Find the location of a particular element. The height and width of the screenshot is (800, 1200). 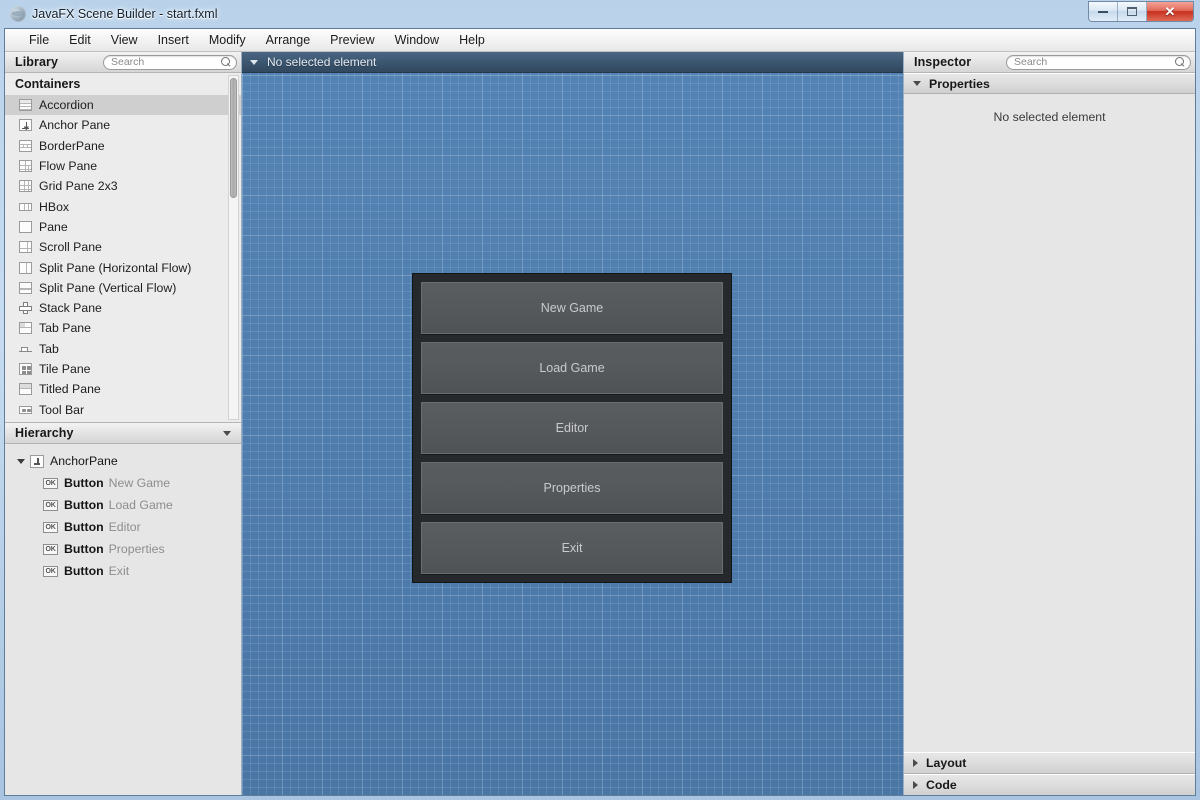

library-item-split-pane-vertical: Split Pane (Vertical Flow) is located at coordinates (123, 288).